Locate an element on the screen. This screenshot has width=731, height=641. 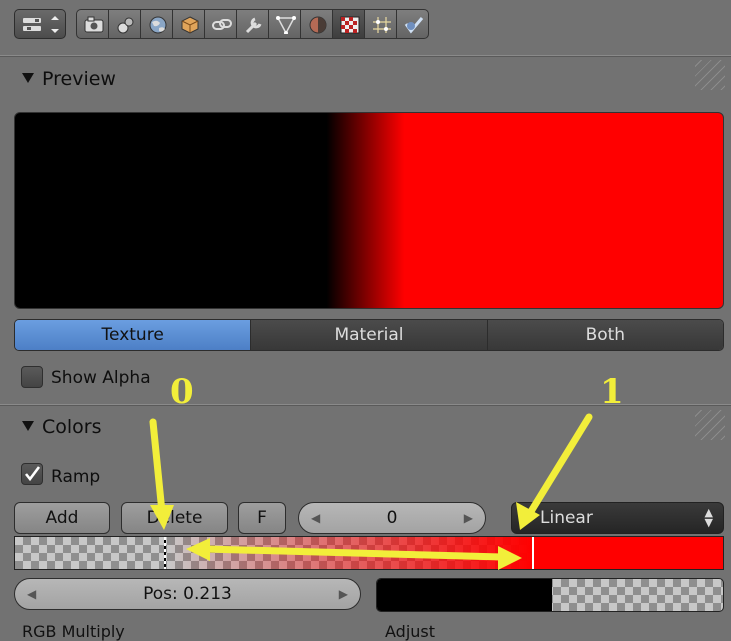
modifiers-icon is located at coordinates (253, 25).